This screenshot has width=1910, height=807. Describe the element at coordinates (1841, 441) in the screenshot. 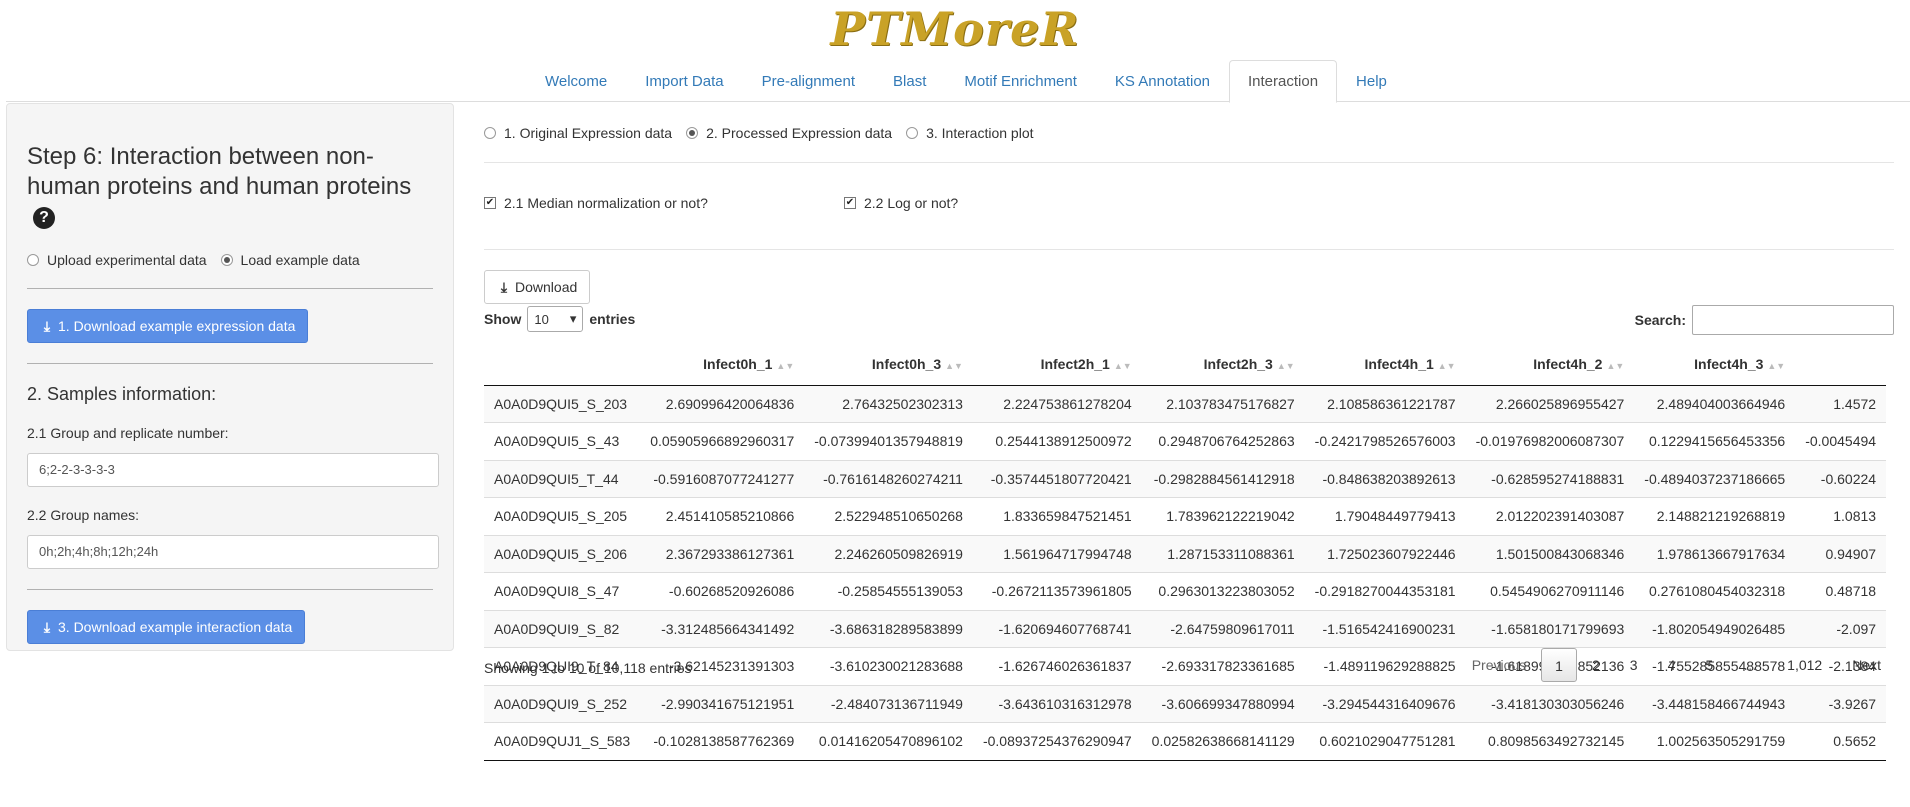

I see `value-cell: -0.0045494` at that location.